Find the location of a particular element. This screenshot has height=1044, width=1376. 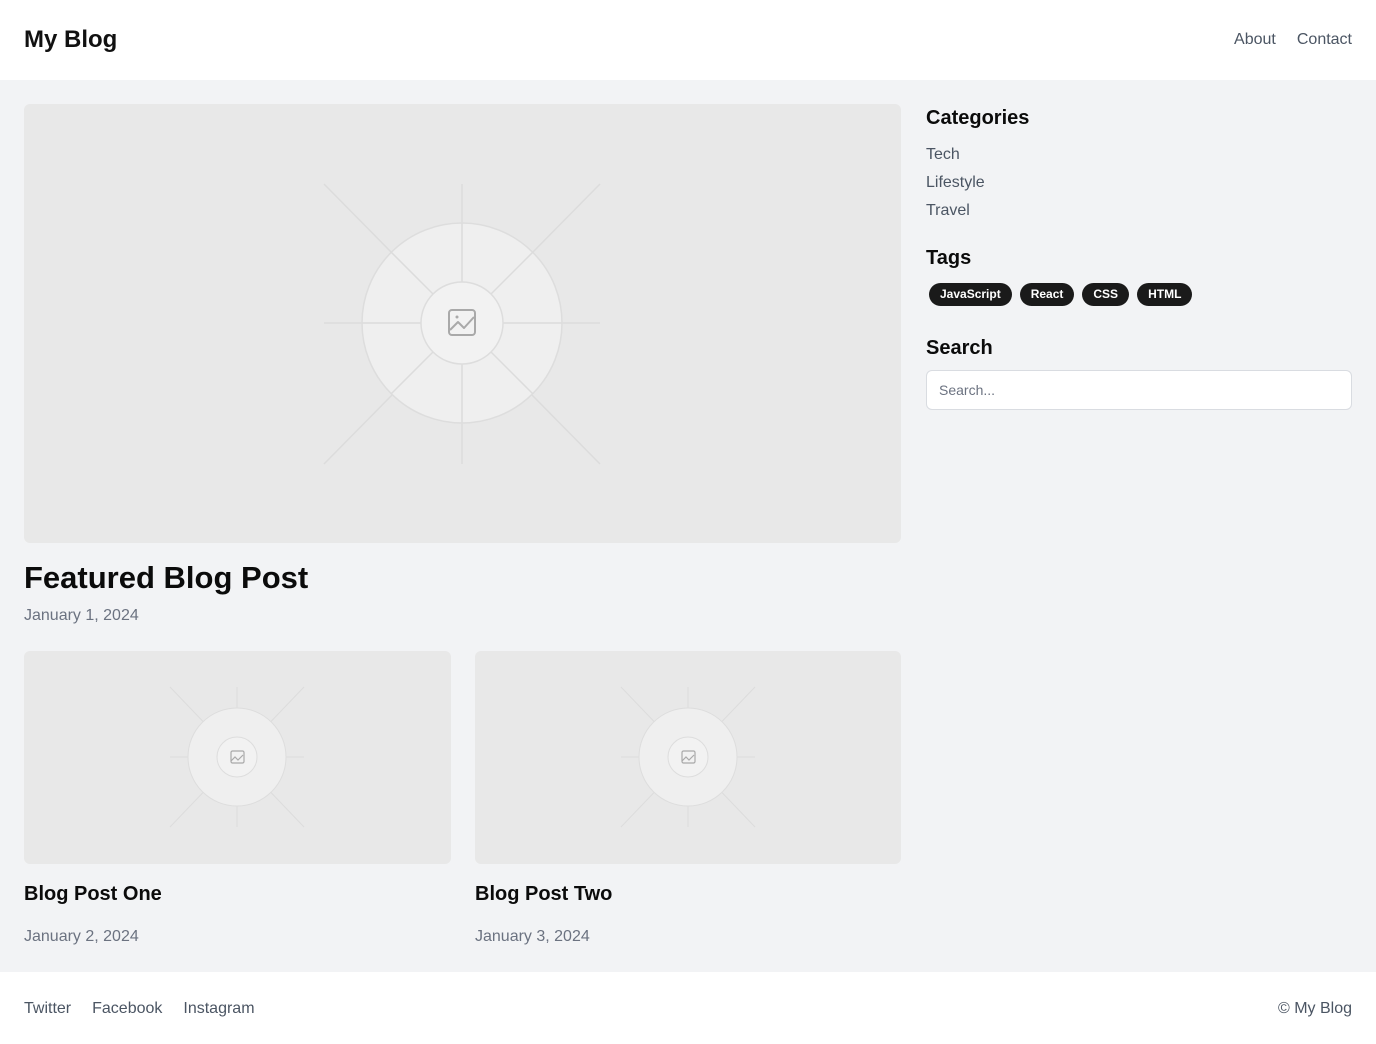

post-two-title: Blog Post Two is located at coordinates (543, 894).